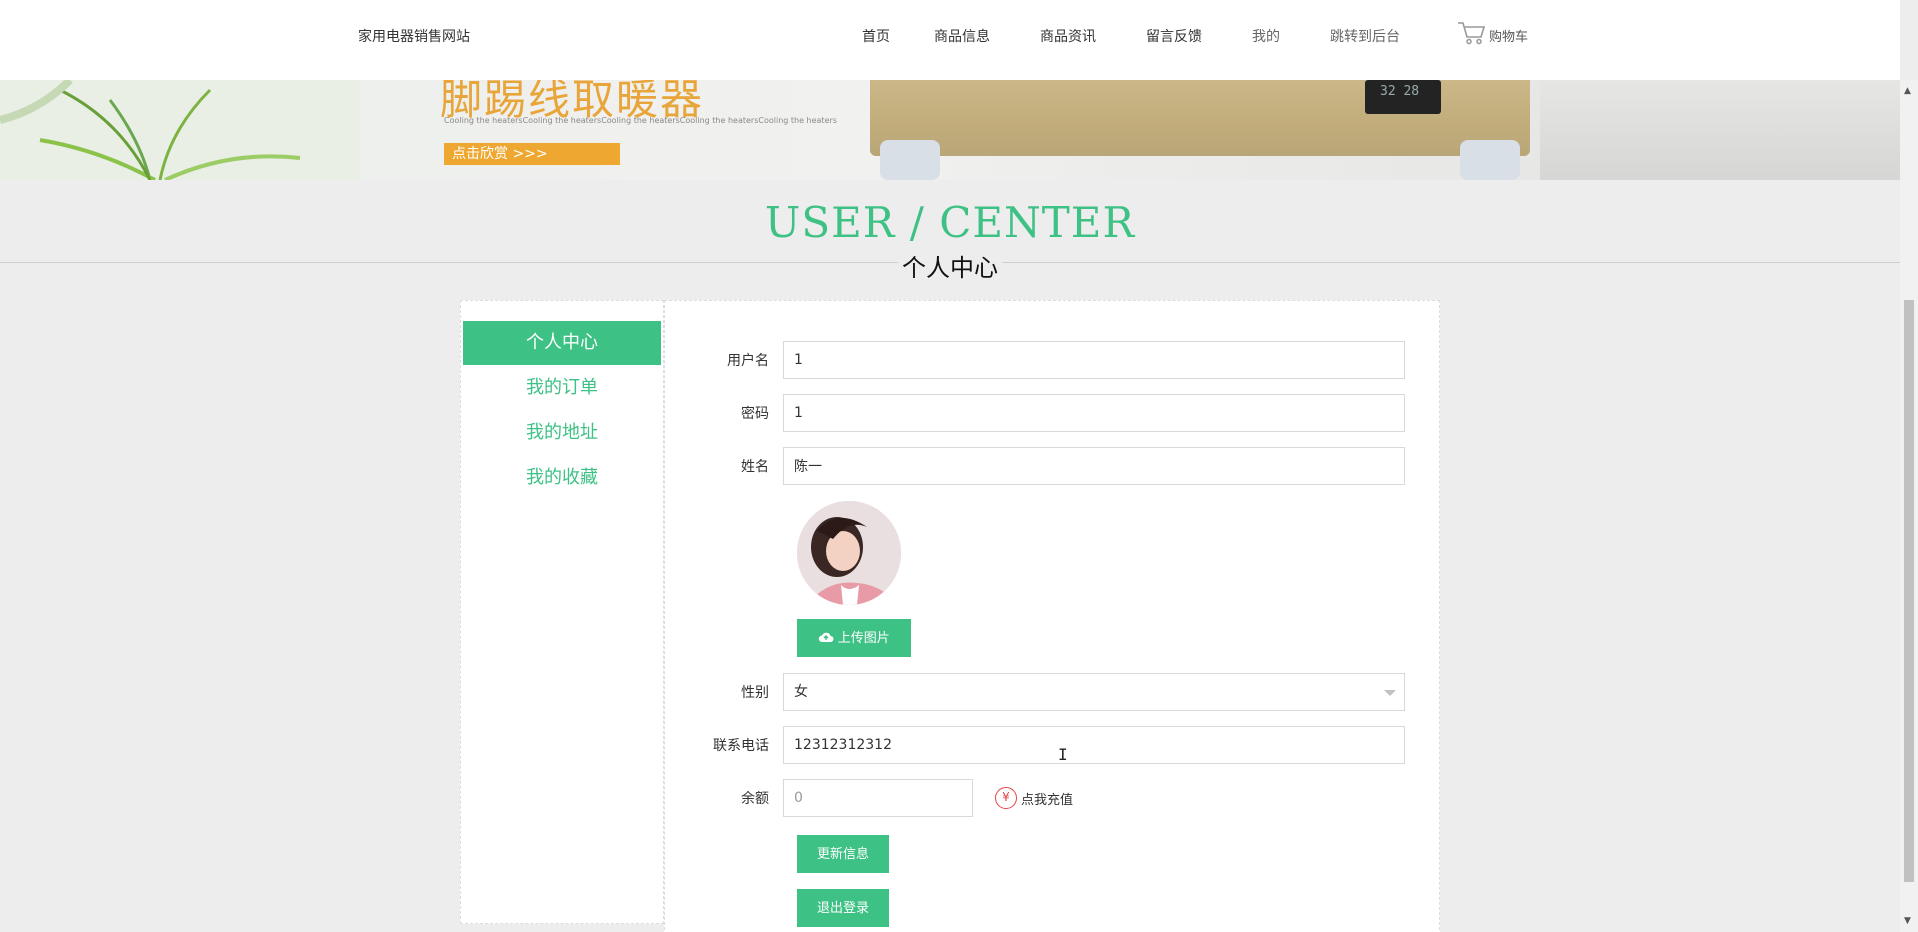  Describe the element at coordinates (1907, 91) in the screenshot. I see `scroll-up-icon: ▲` at that location.